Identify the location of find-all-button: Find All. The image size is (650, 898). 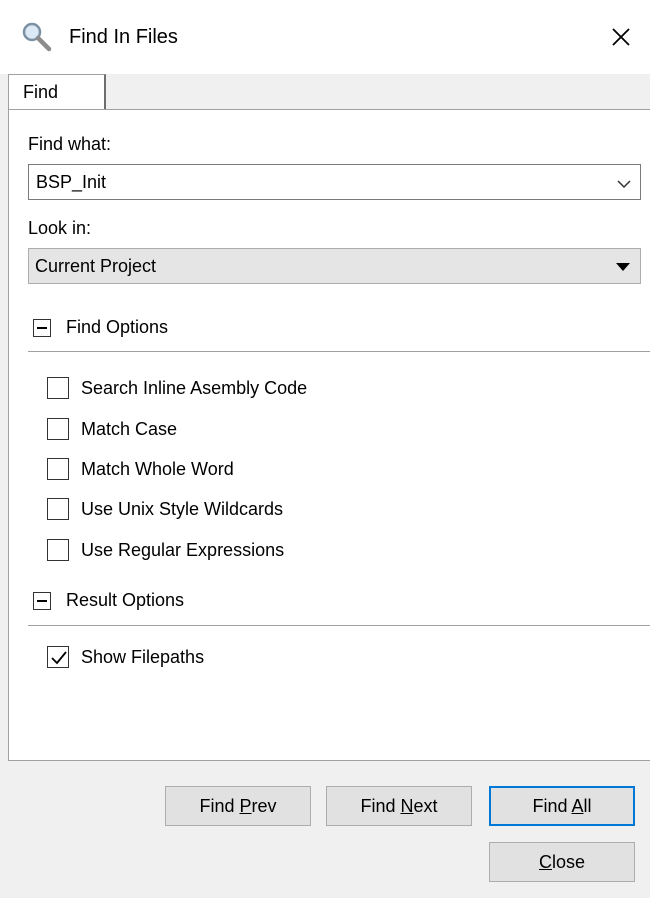
(562, 806).